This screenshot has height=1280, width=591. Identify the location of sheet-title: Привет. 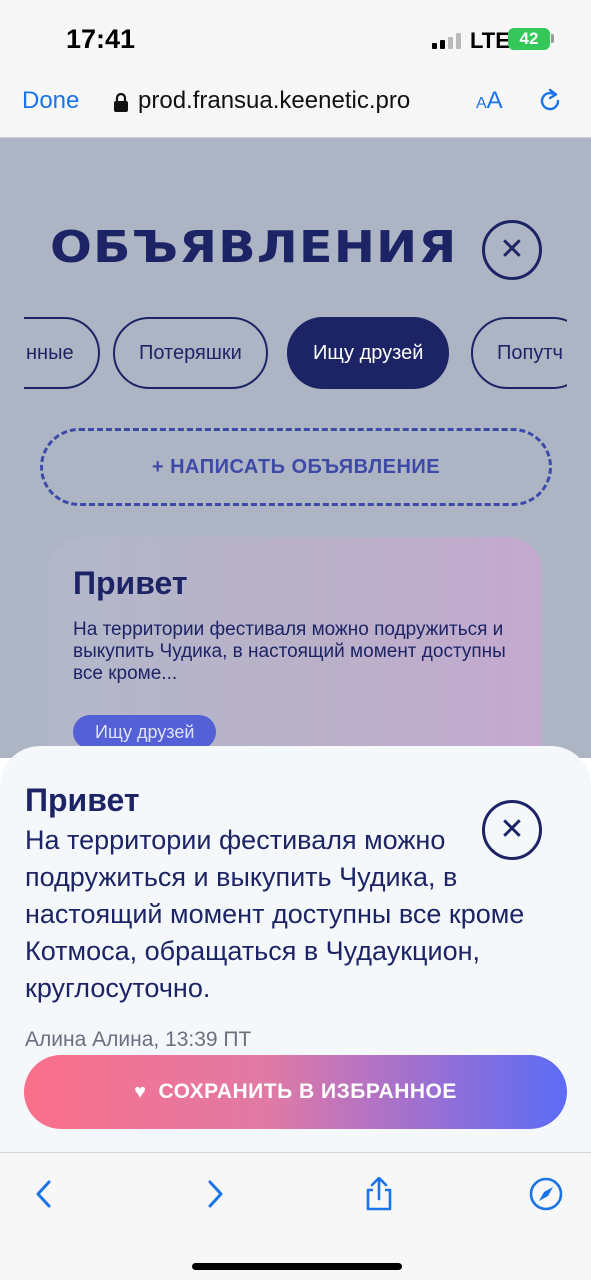
(82, 800).